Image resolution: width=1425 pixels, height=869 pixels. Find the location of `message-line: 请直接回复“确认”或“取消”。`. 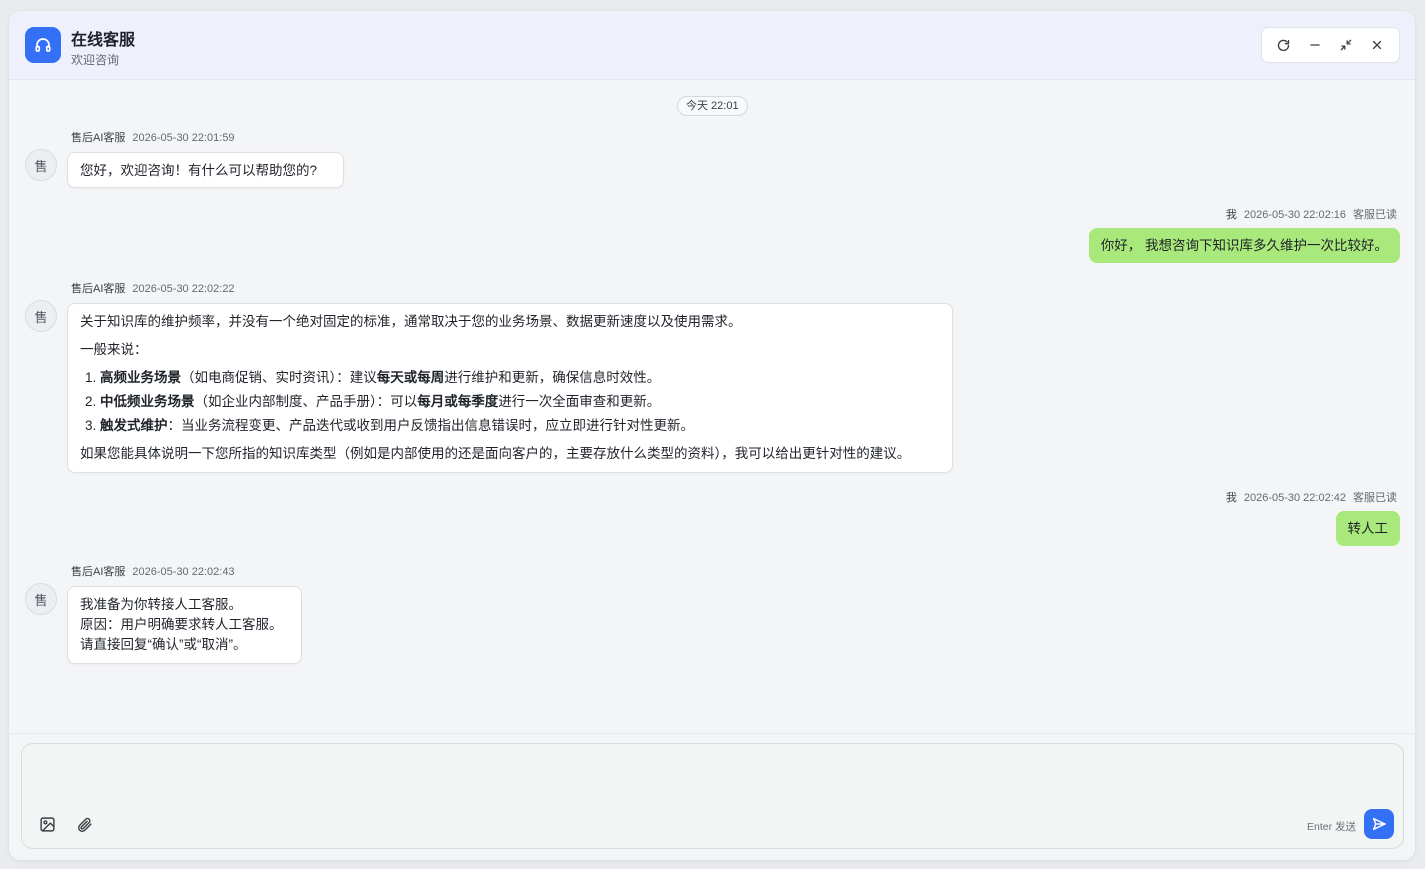

message-line: 请直接回复“确认”或“取消”。 is located at coordinates (163, 644).